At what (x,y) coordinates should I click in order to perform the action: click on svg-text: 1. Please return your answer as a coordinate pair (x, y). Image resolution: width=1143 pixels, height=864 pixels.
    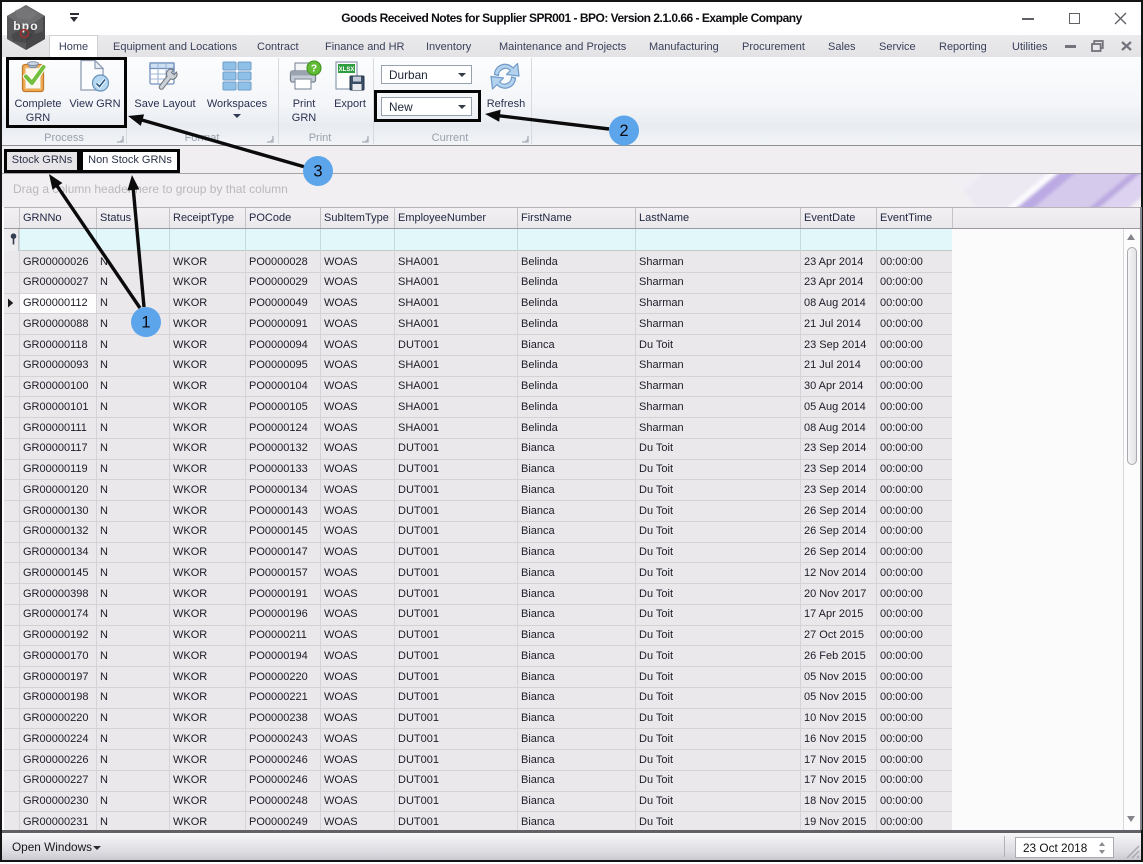
    Looking at the image, I should click on (145, 323).